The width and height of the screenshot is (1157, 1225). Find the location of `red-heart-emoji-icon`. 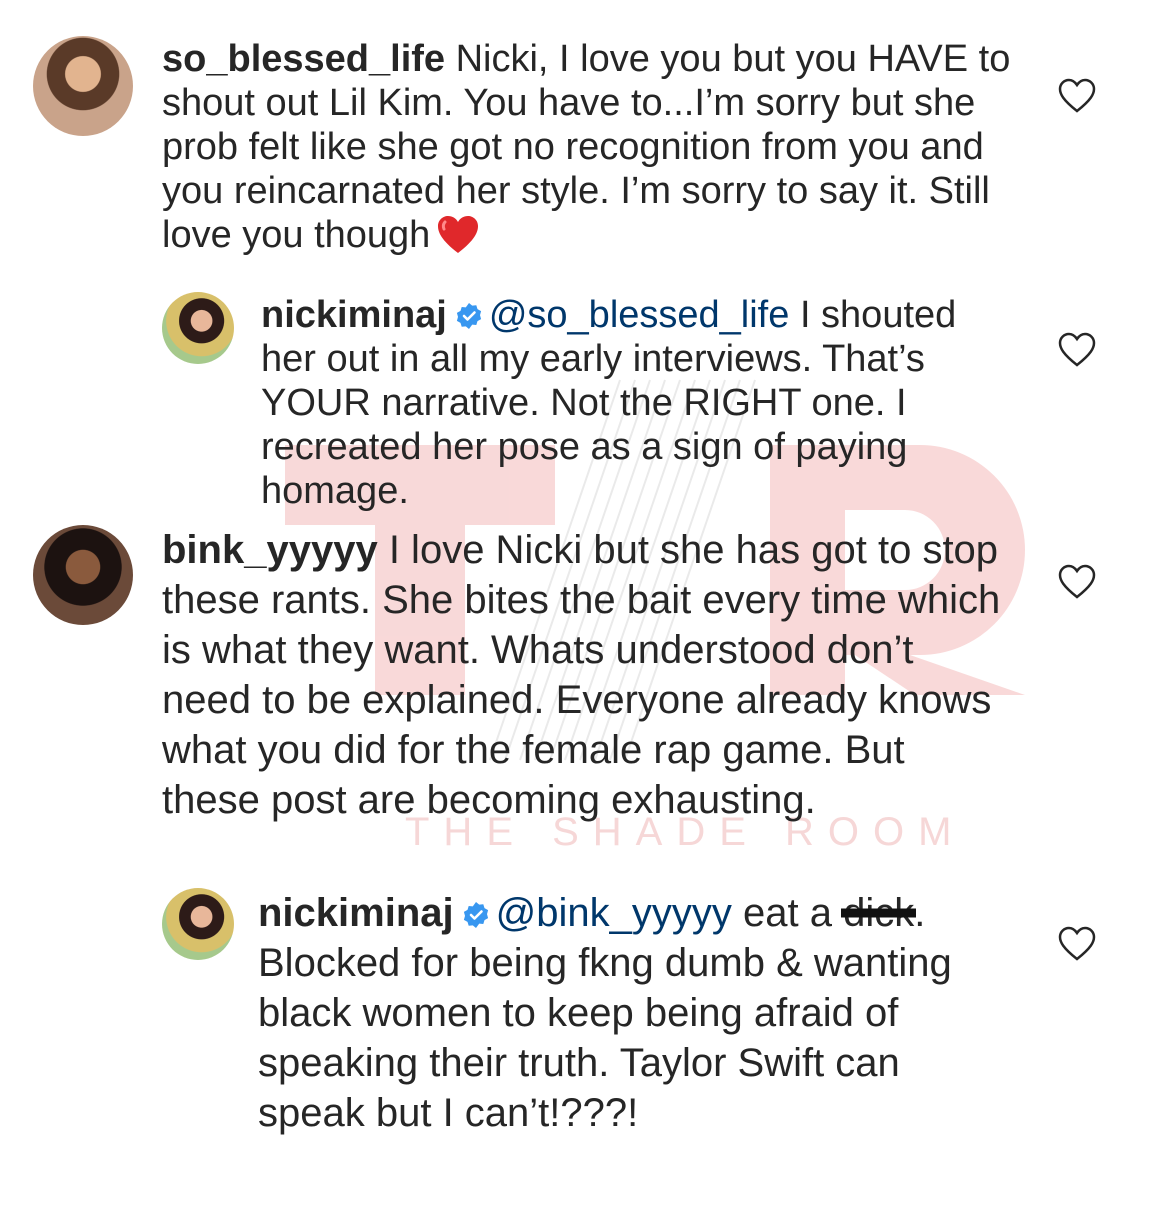

red-heart-emoji-icon is located at coordinates (458, 234).